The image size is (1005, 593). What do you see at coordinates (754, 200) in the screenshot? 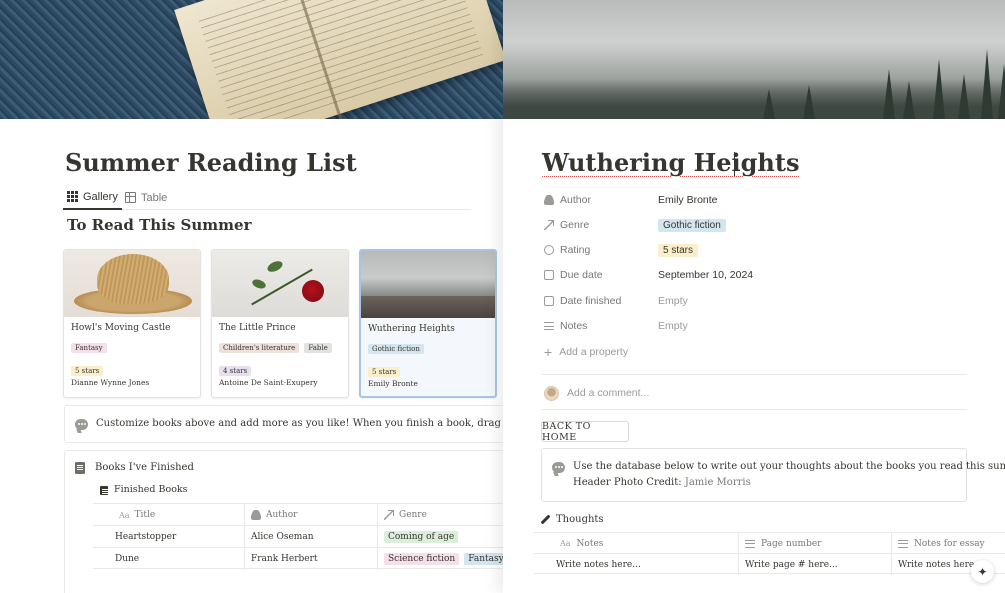
I see `property-author: Author Emily Bronte` at bounding box center [754, 200].